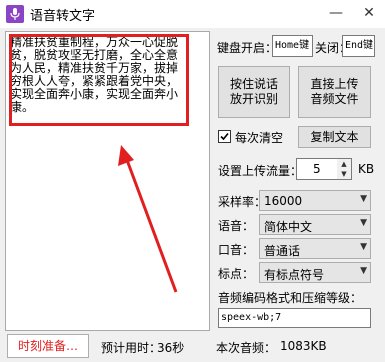  I want to click on codec-field: speex-wb;7, so click(294, 318).